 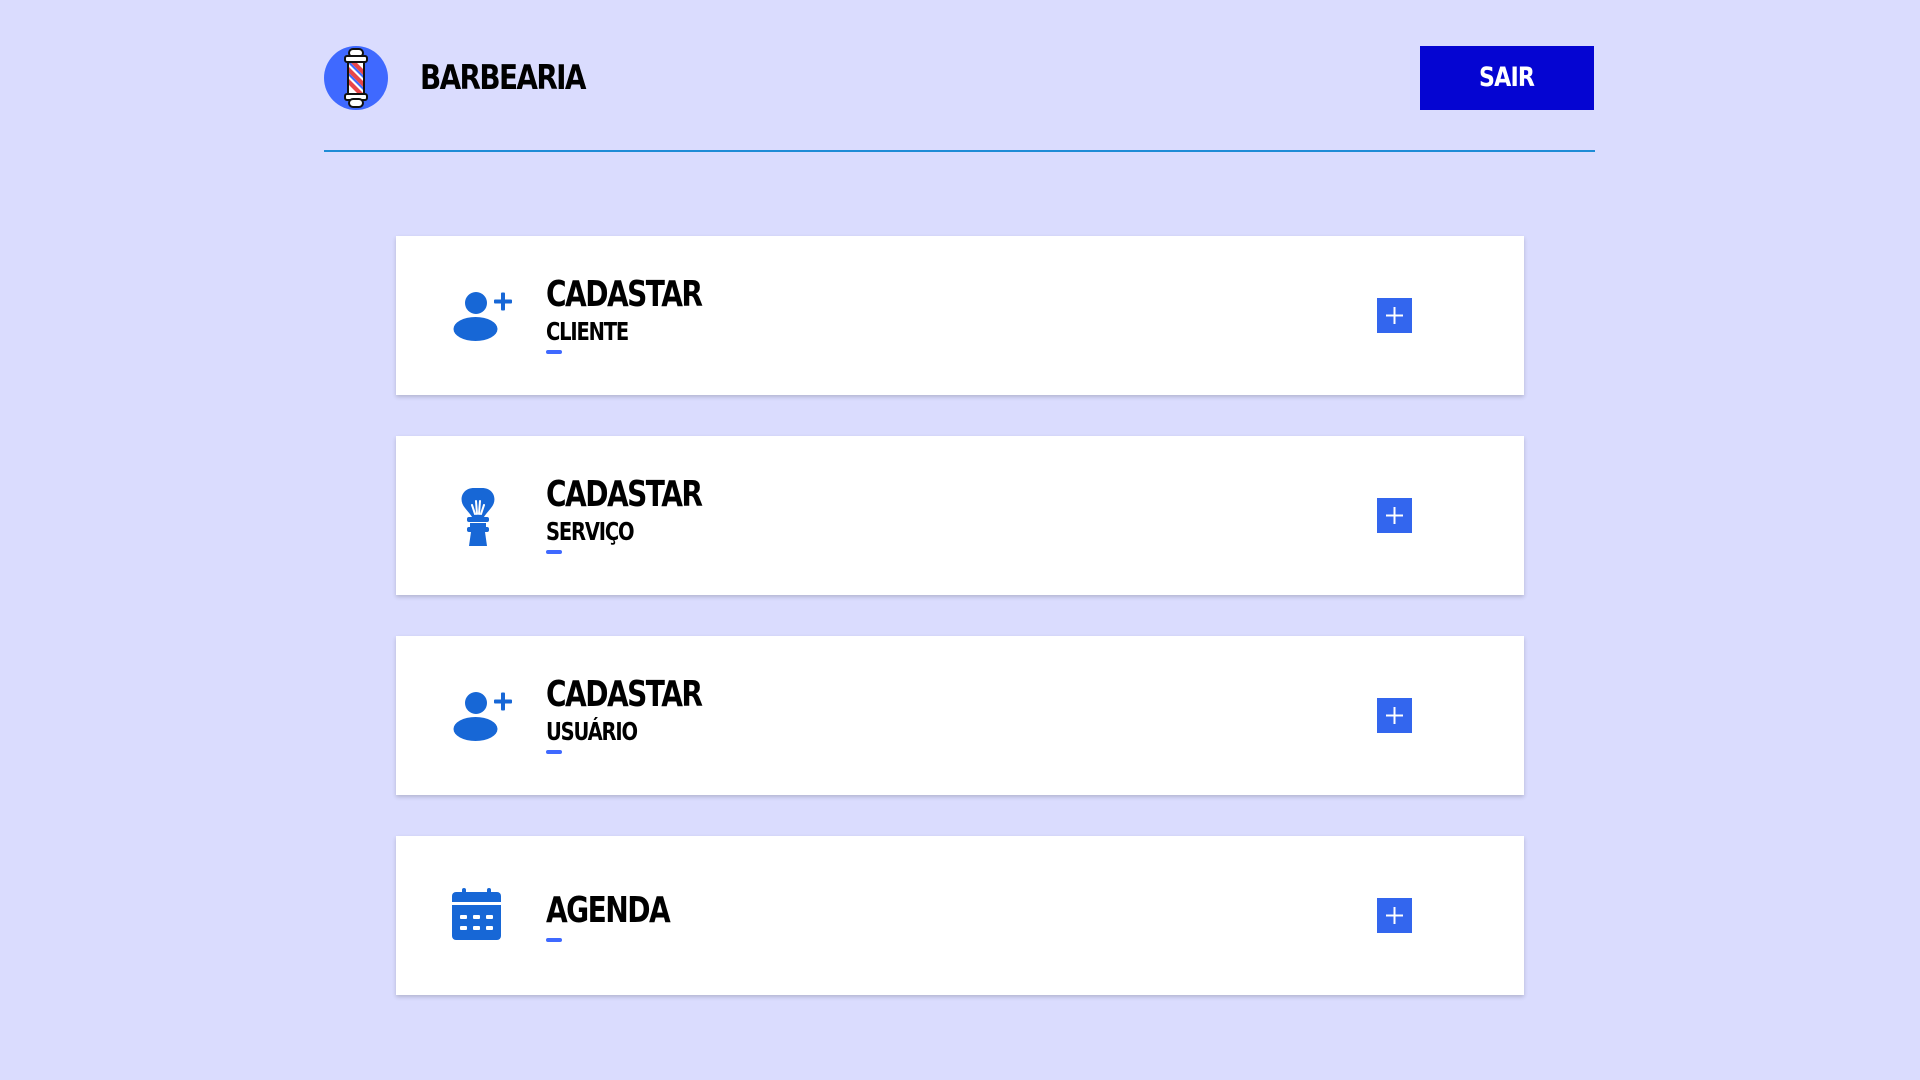 I want to click on logout-button-label: SAIR, so click(x=1507, y=77).